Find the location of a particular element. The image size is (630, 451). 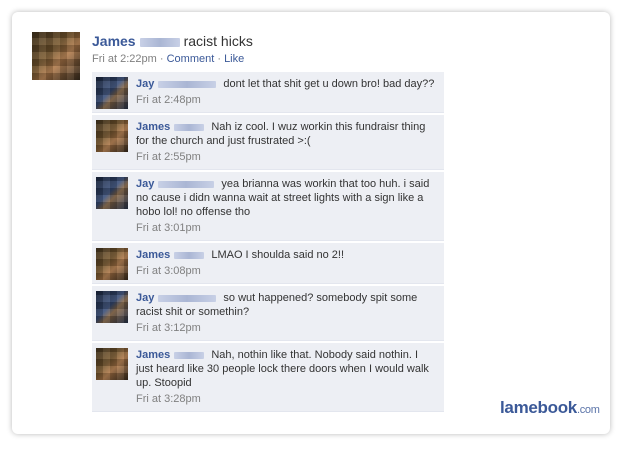

like-link: Like is located at coordinates (234, 59).